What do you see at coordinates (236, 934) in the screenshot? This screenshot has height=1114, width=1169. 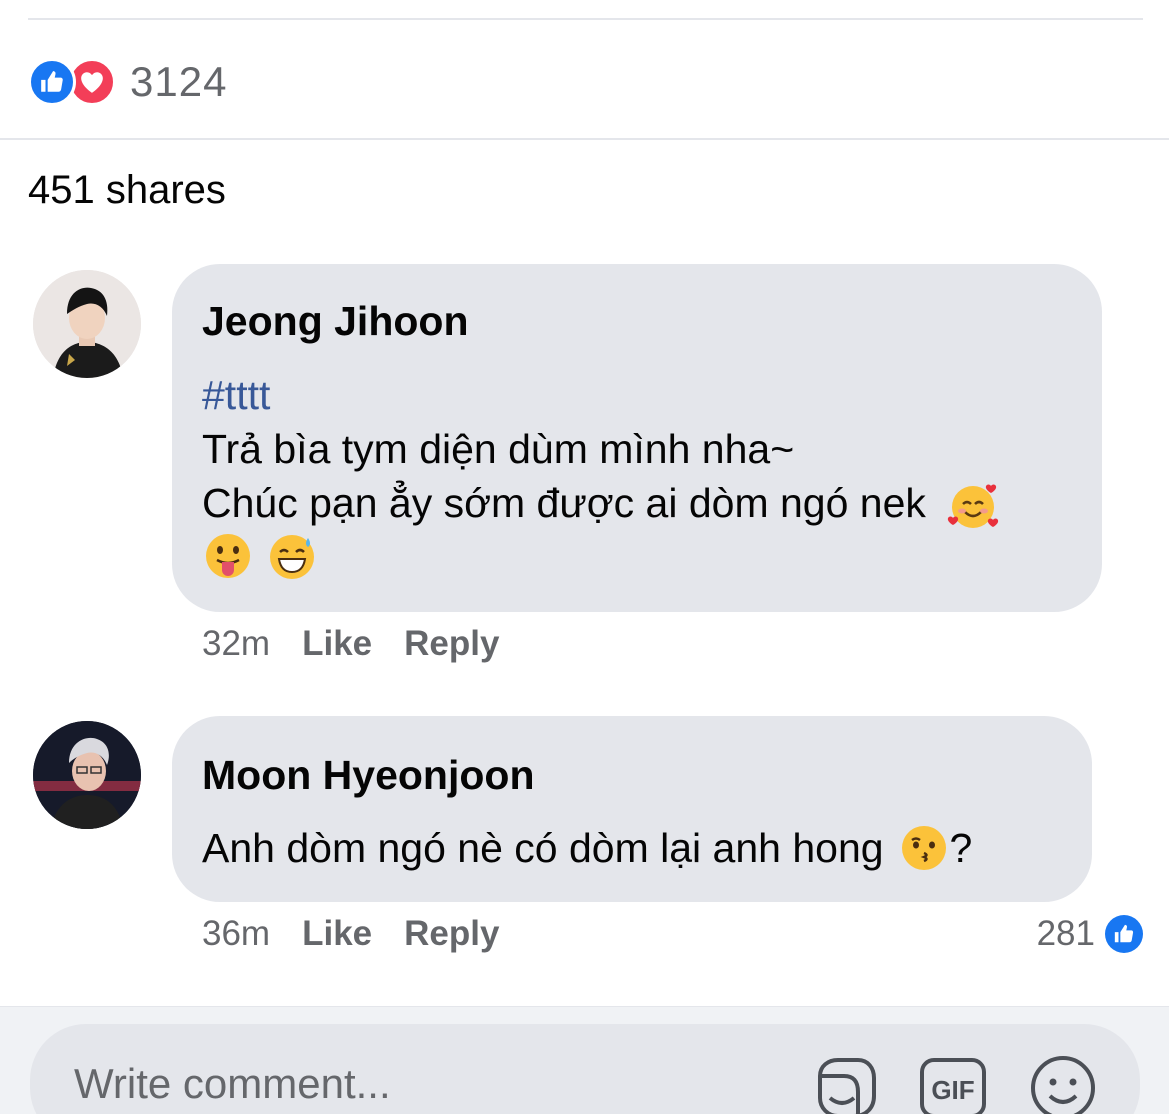 I see `comment-timestamp: 36m` at bounding box center [236, 934].